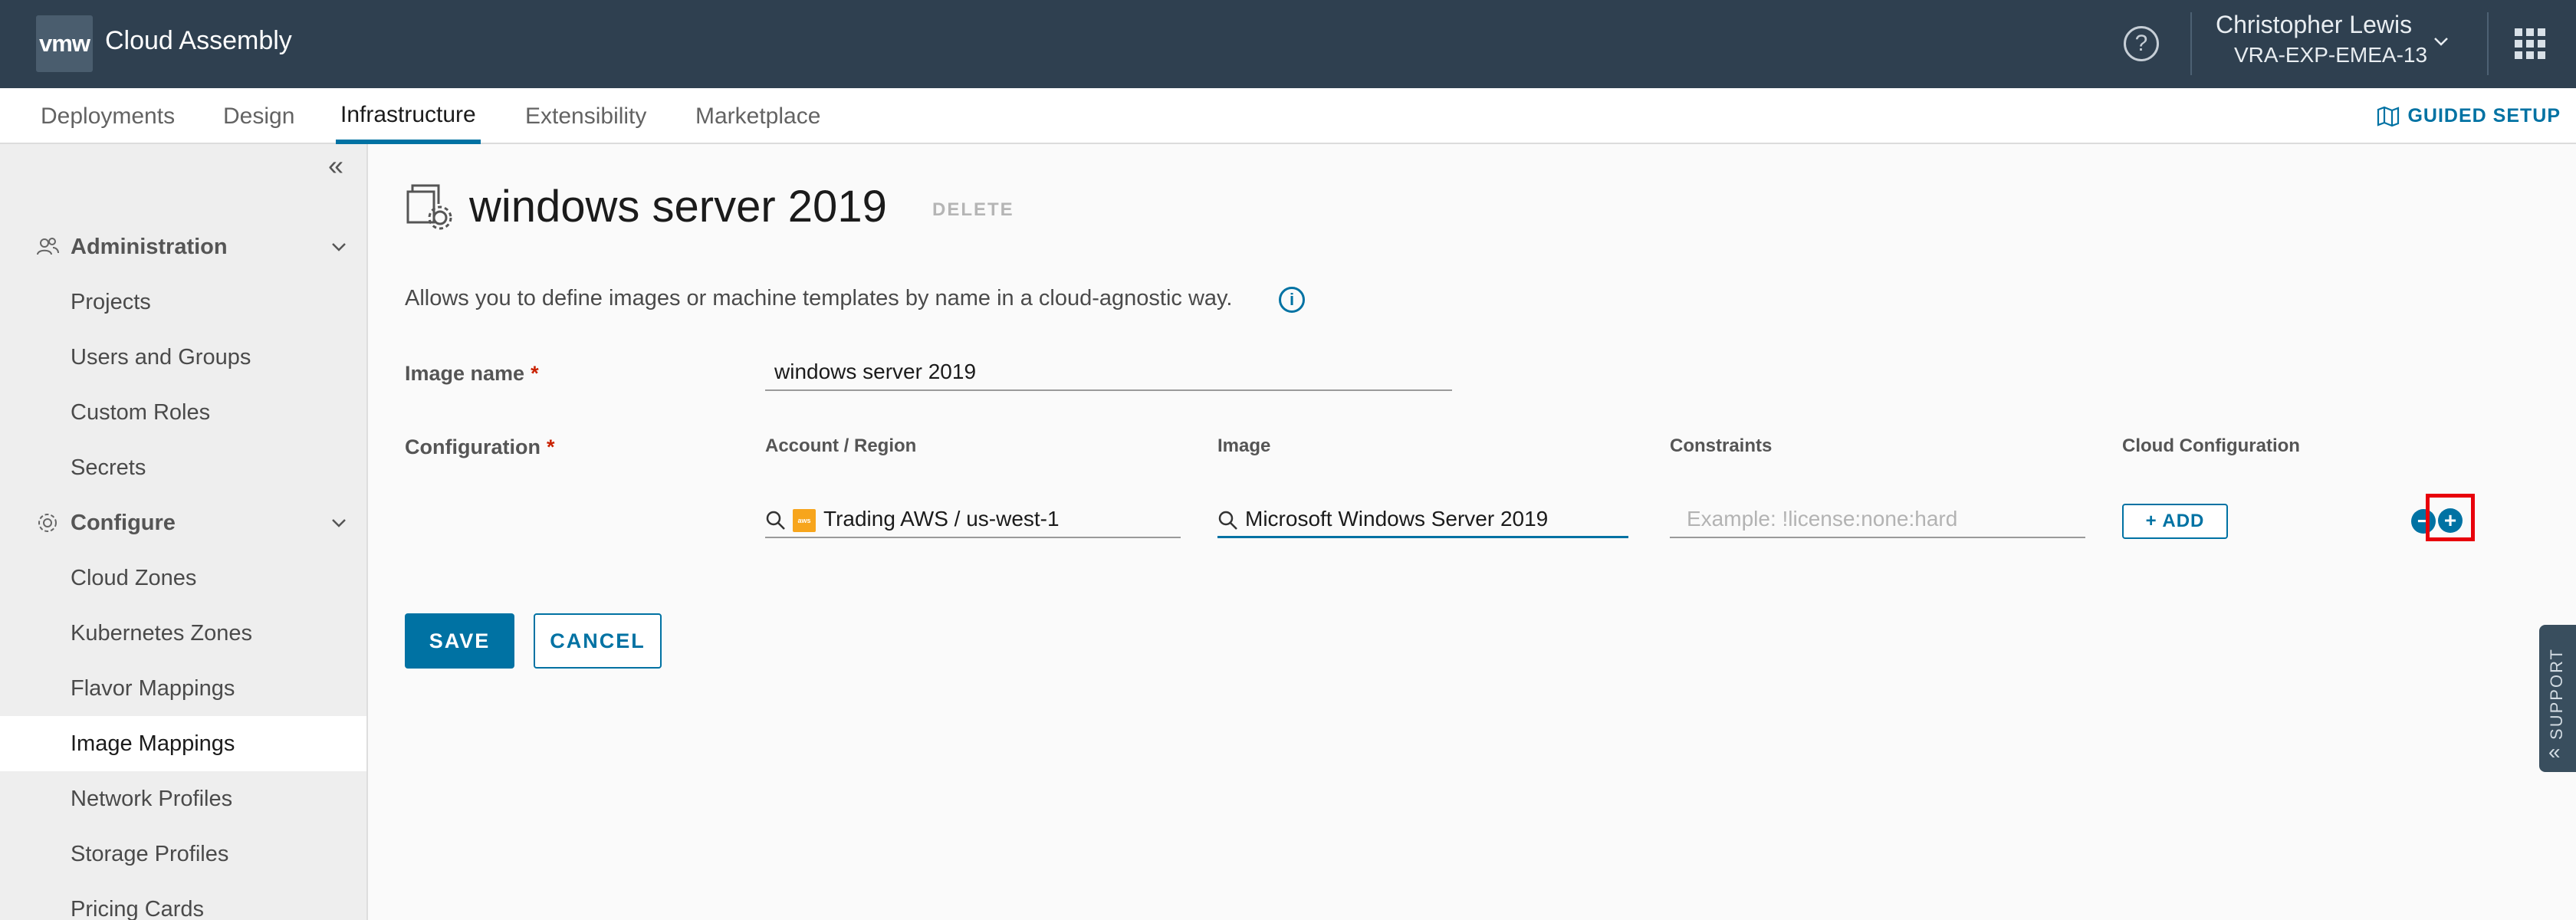  Describe the element at coordinates (941, 519) in the screenshot. I see `account-region-value: Trading AWS / us-west-1` at that location.